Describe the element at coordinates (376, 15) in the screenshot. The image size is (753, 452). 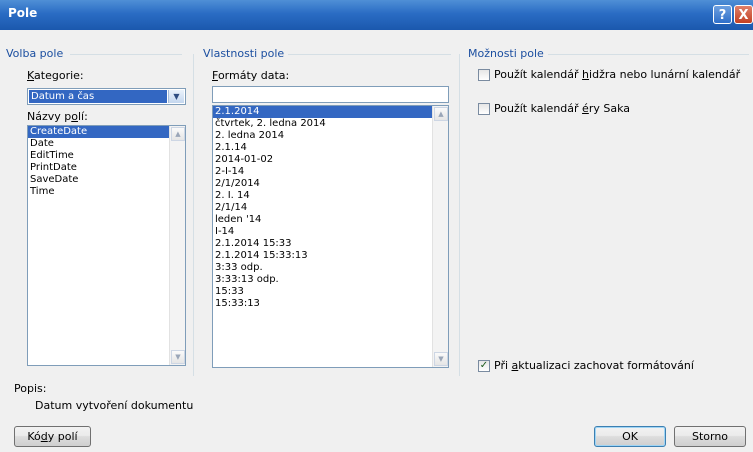
I see `title-bar: Pole ? X` at that location.